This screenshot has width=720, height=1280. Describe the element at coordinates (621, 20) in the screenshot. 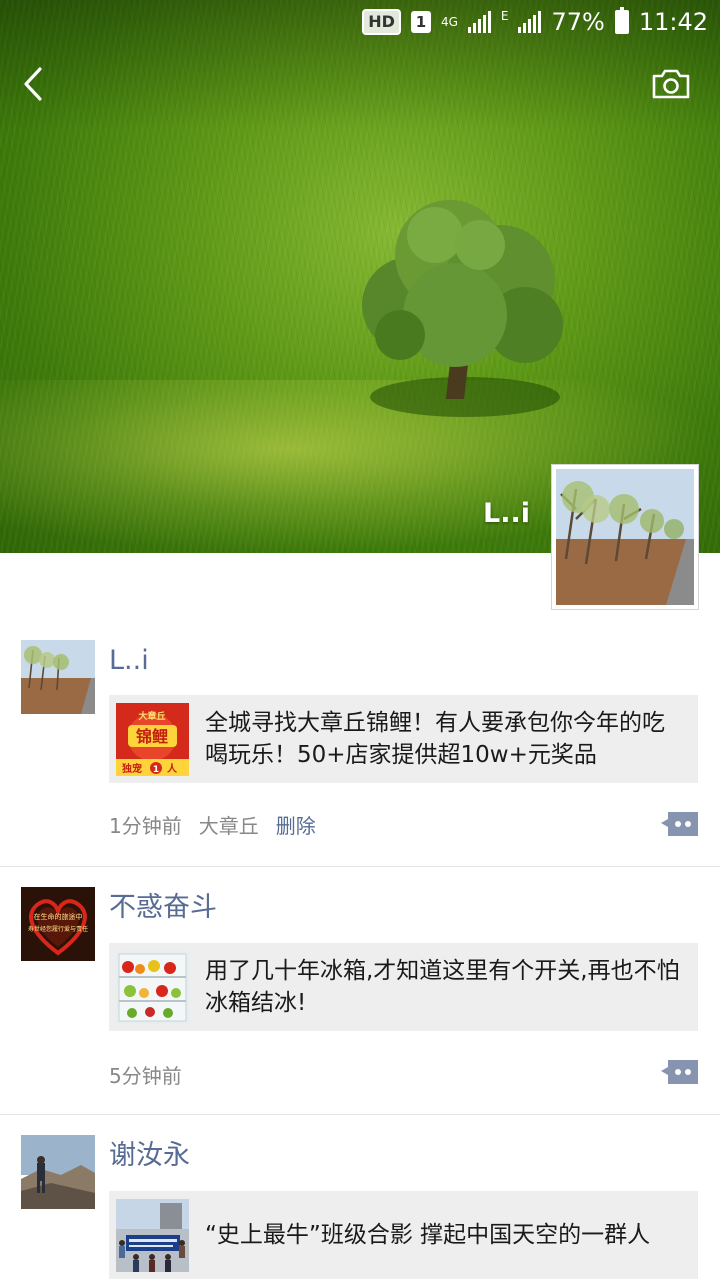

I see `battery-icon` at that location.